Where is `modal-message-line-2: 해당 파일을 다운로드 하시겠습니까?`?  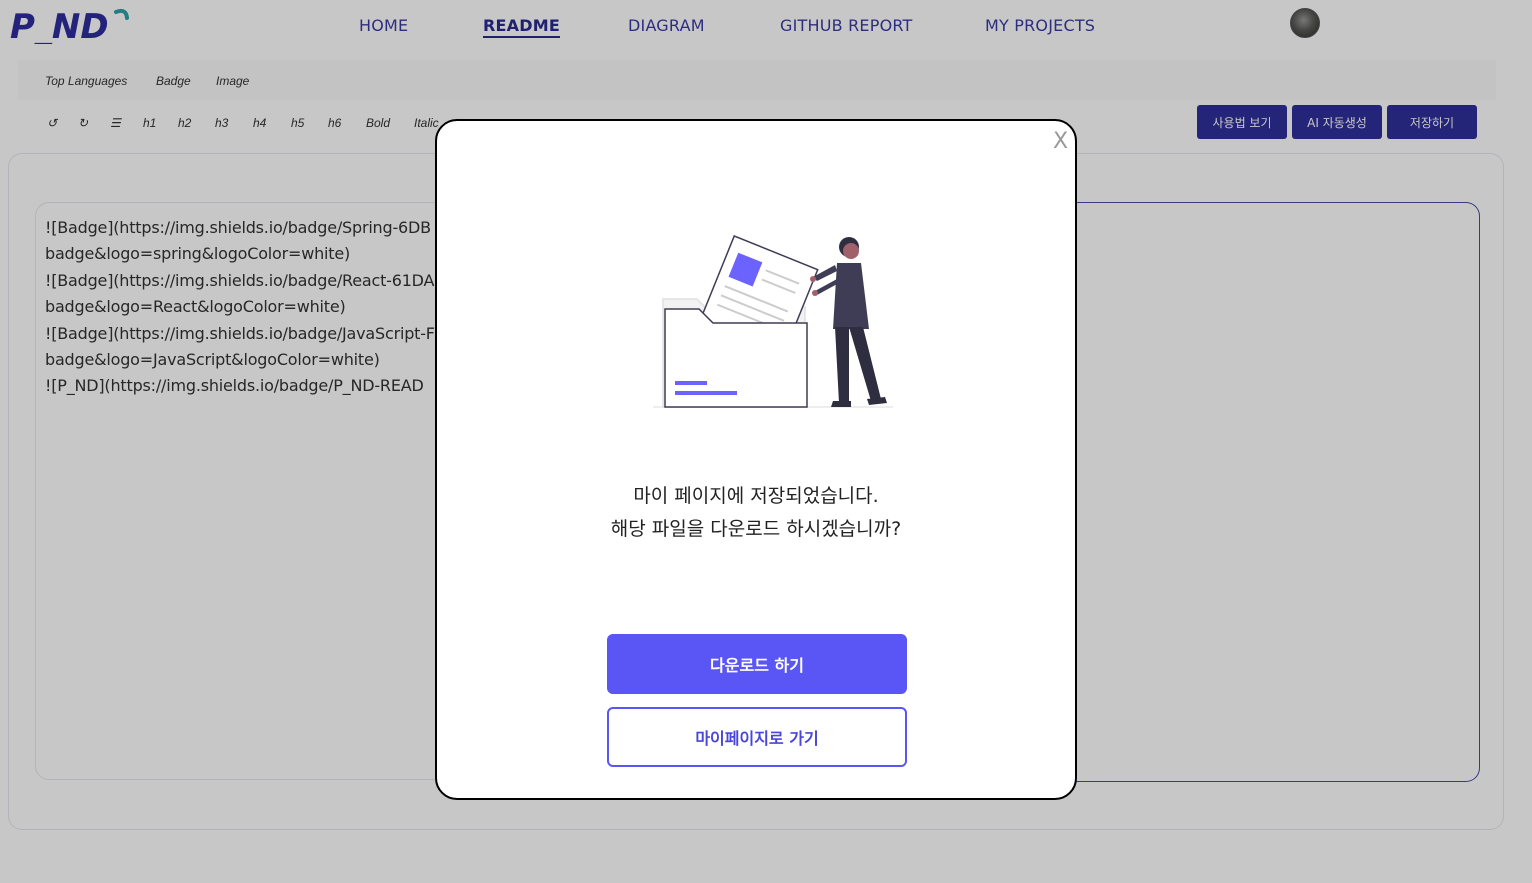 modal-message-line-2: 해당 파일을 다운로드 하시겠습니까? is located at coordinates (756, 529).